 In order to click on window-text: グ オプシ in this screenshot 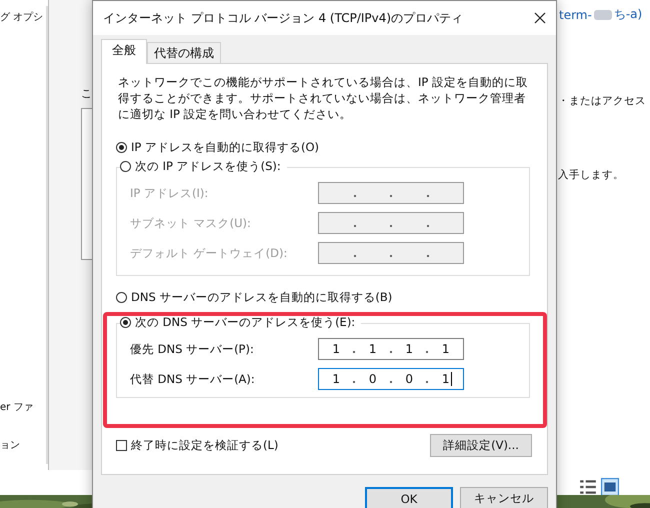, I will do `click(22, 17)`.